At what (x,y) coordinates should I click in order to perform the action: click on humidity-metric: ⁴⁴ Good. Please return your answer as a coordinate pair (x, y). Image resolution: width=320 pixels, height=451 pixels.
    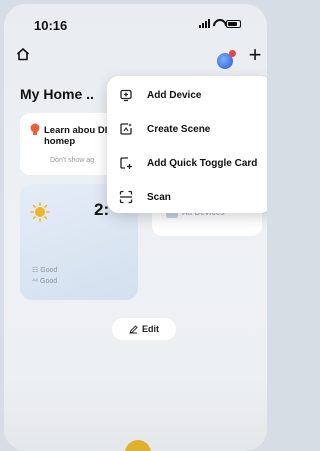
    Looking at the image, I should click on (44, 281).